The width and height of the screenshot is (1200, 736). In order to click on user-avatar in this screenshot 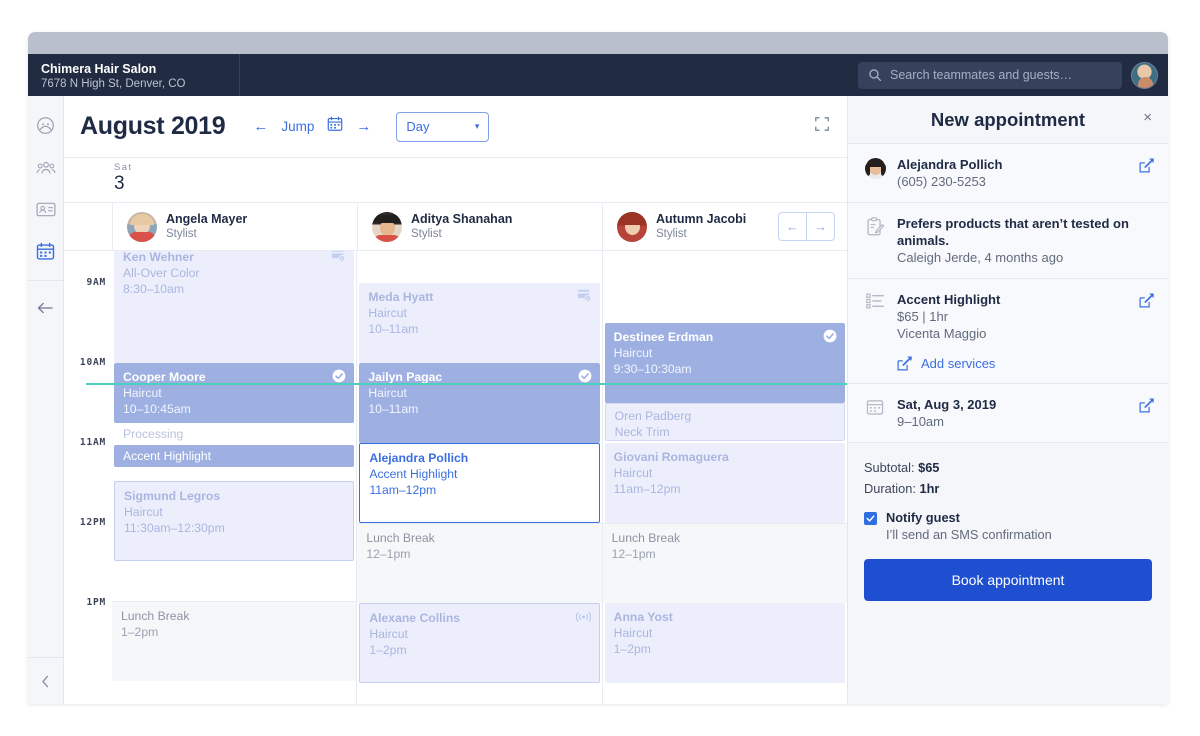, I will do `click(1144, 75)`.